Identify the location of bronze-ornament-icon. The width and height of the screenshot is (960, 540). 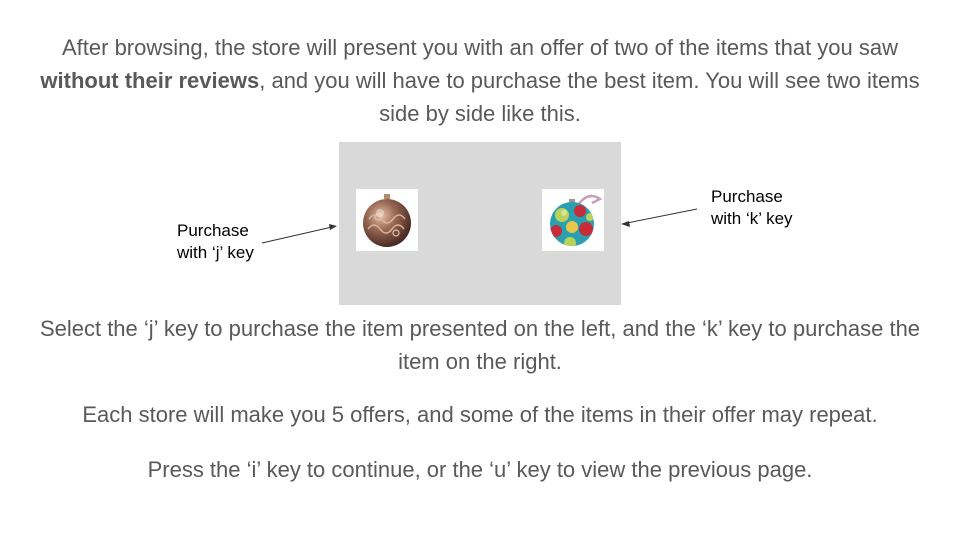
(387, 220).